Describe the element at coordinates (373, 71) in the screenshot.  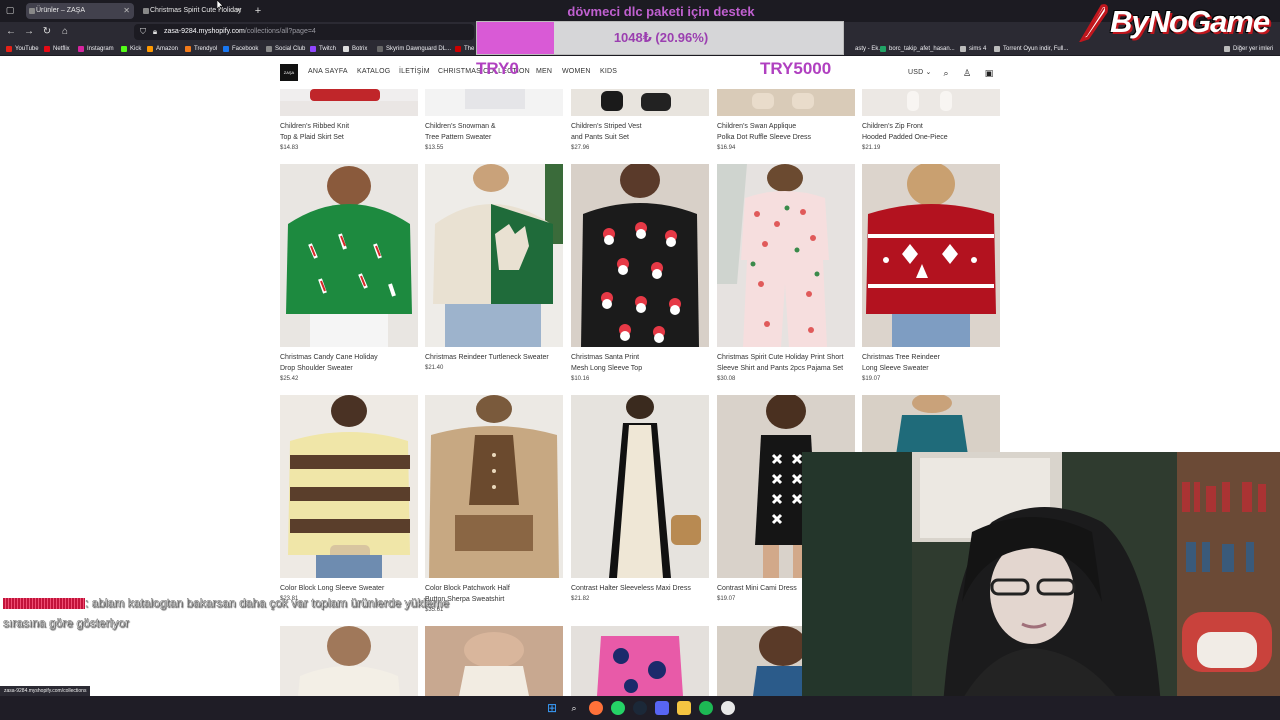
I see `nav-catalog: KATALOG` at that location.